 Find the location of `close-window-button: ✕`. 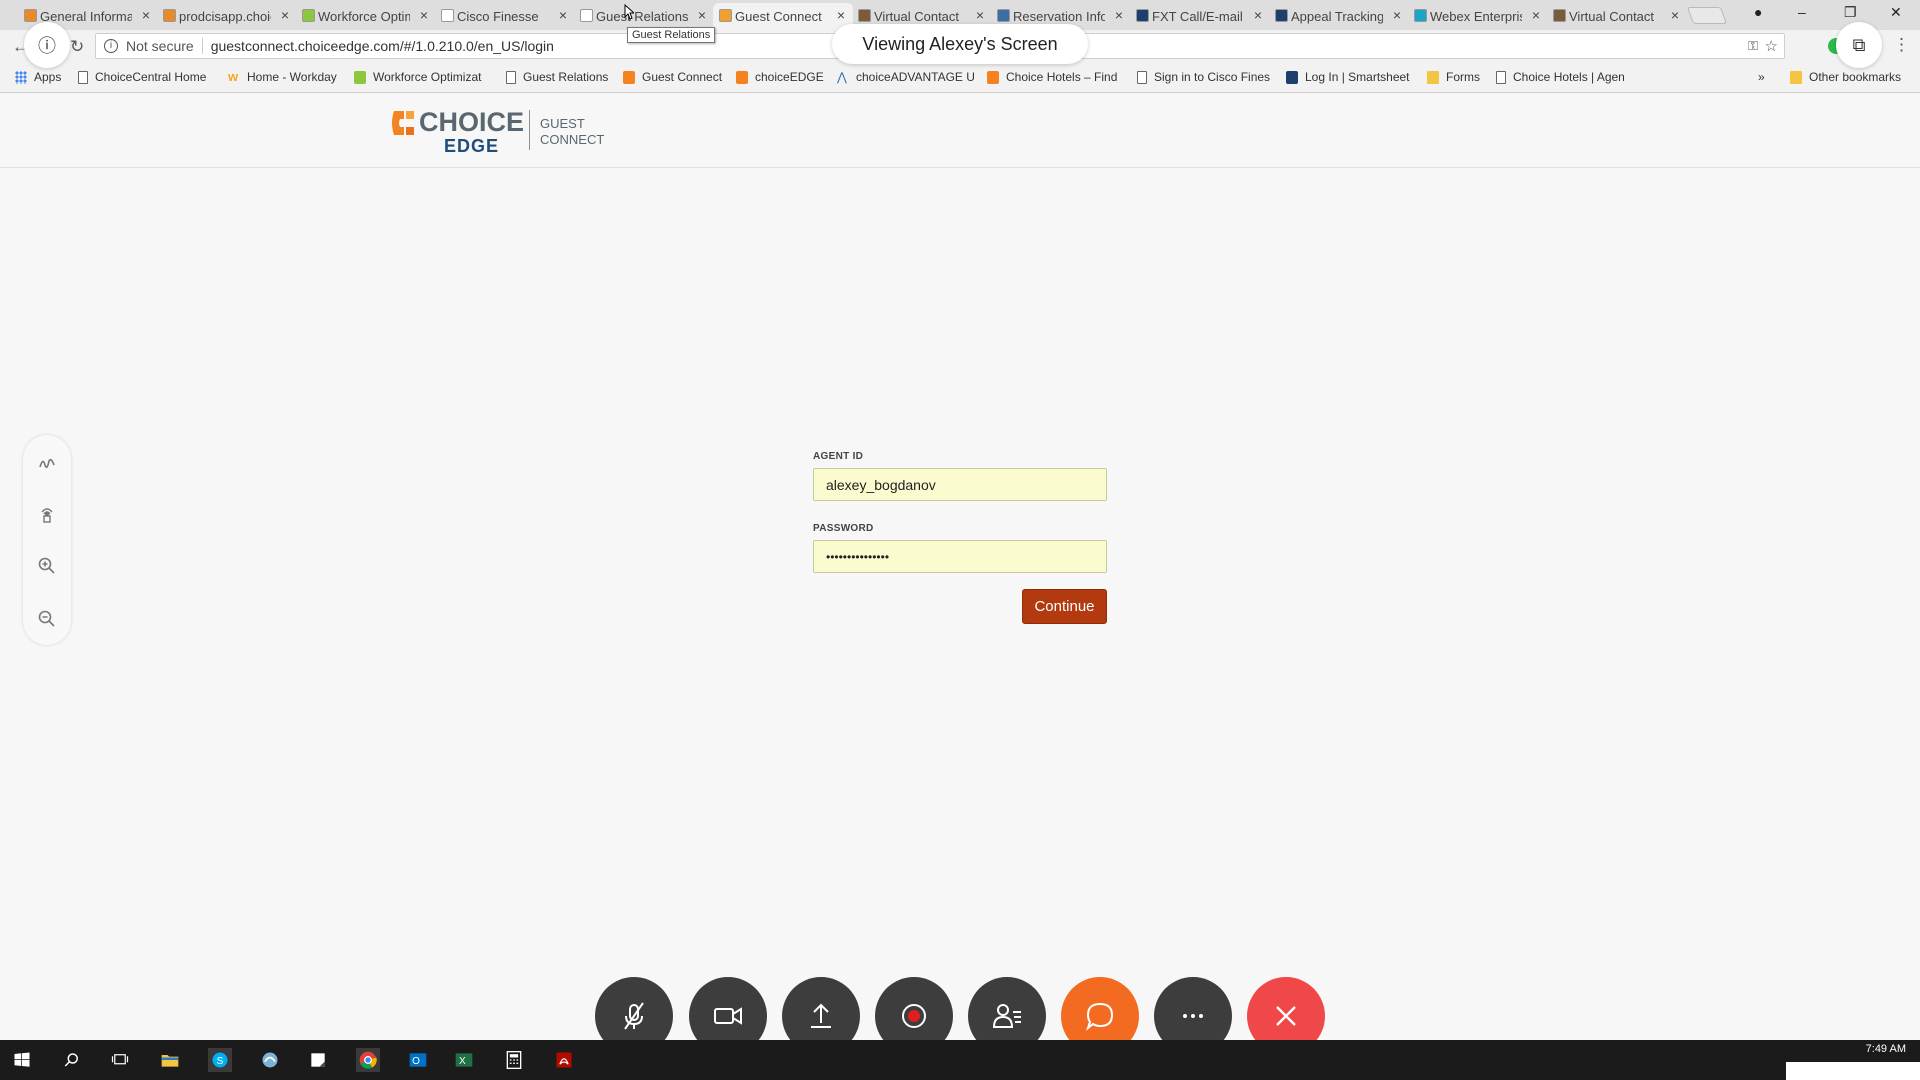

close-window-button: ✕ is located at coordinates (1896, 12).